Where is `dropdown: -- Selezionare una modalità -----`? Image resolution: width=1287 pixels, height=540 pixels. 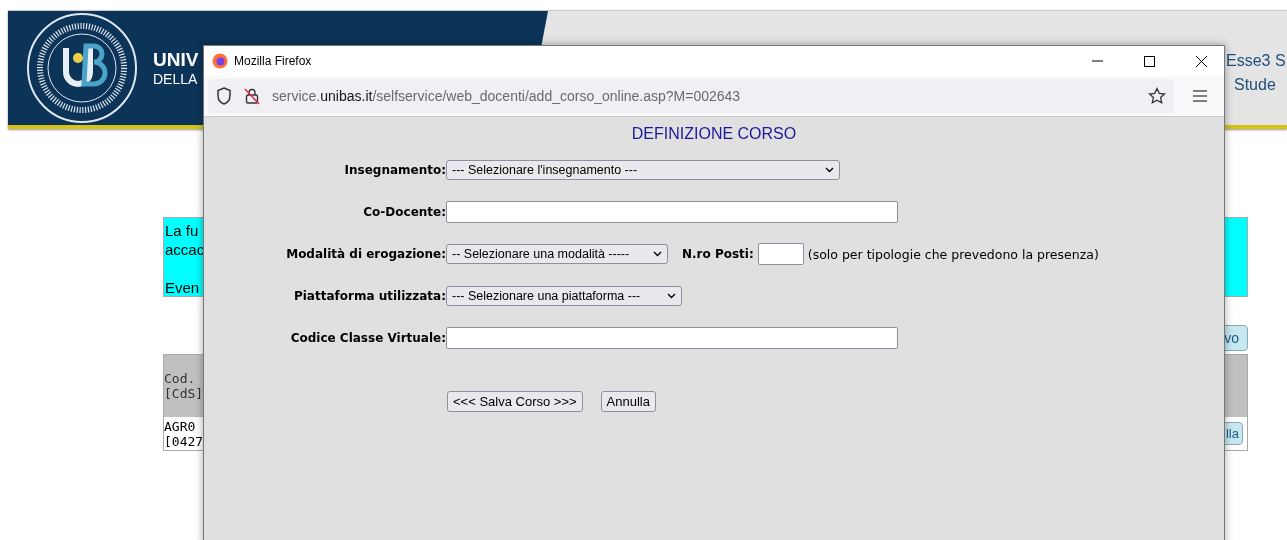 dropdown: -- Selezionare una modalità ----- is located at coordinates (557, 254).